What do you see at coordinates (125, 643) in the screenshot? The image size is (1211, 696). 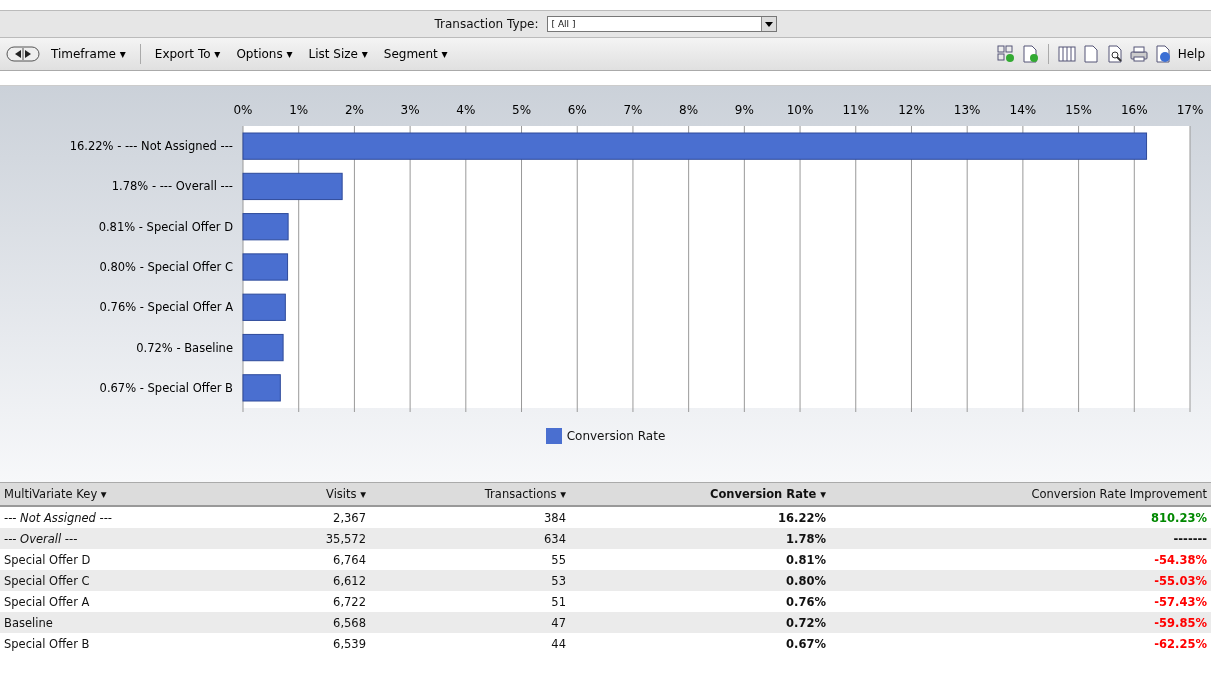 I see `table-cell: Special Offer B` at bounding box center [125, 643].